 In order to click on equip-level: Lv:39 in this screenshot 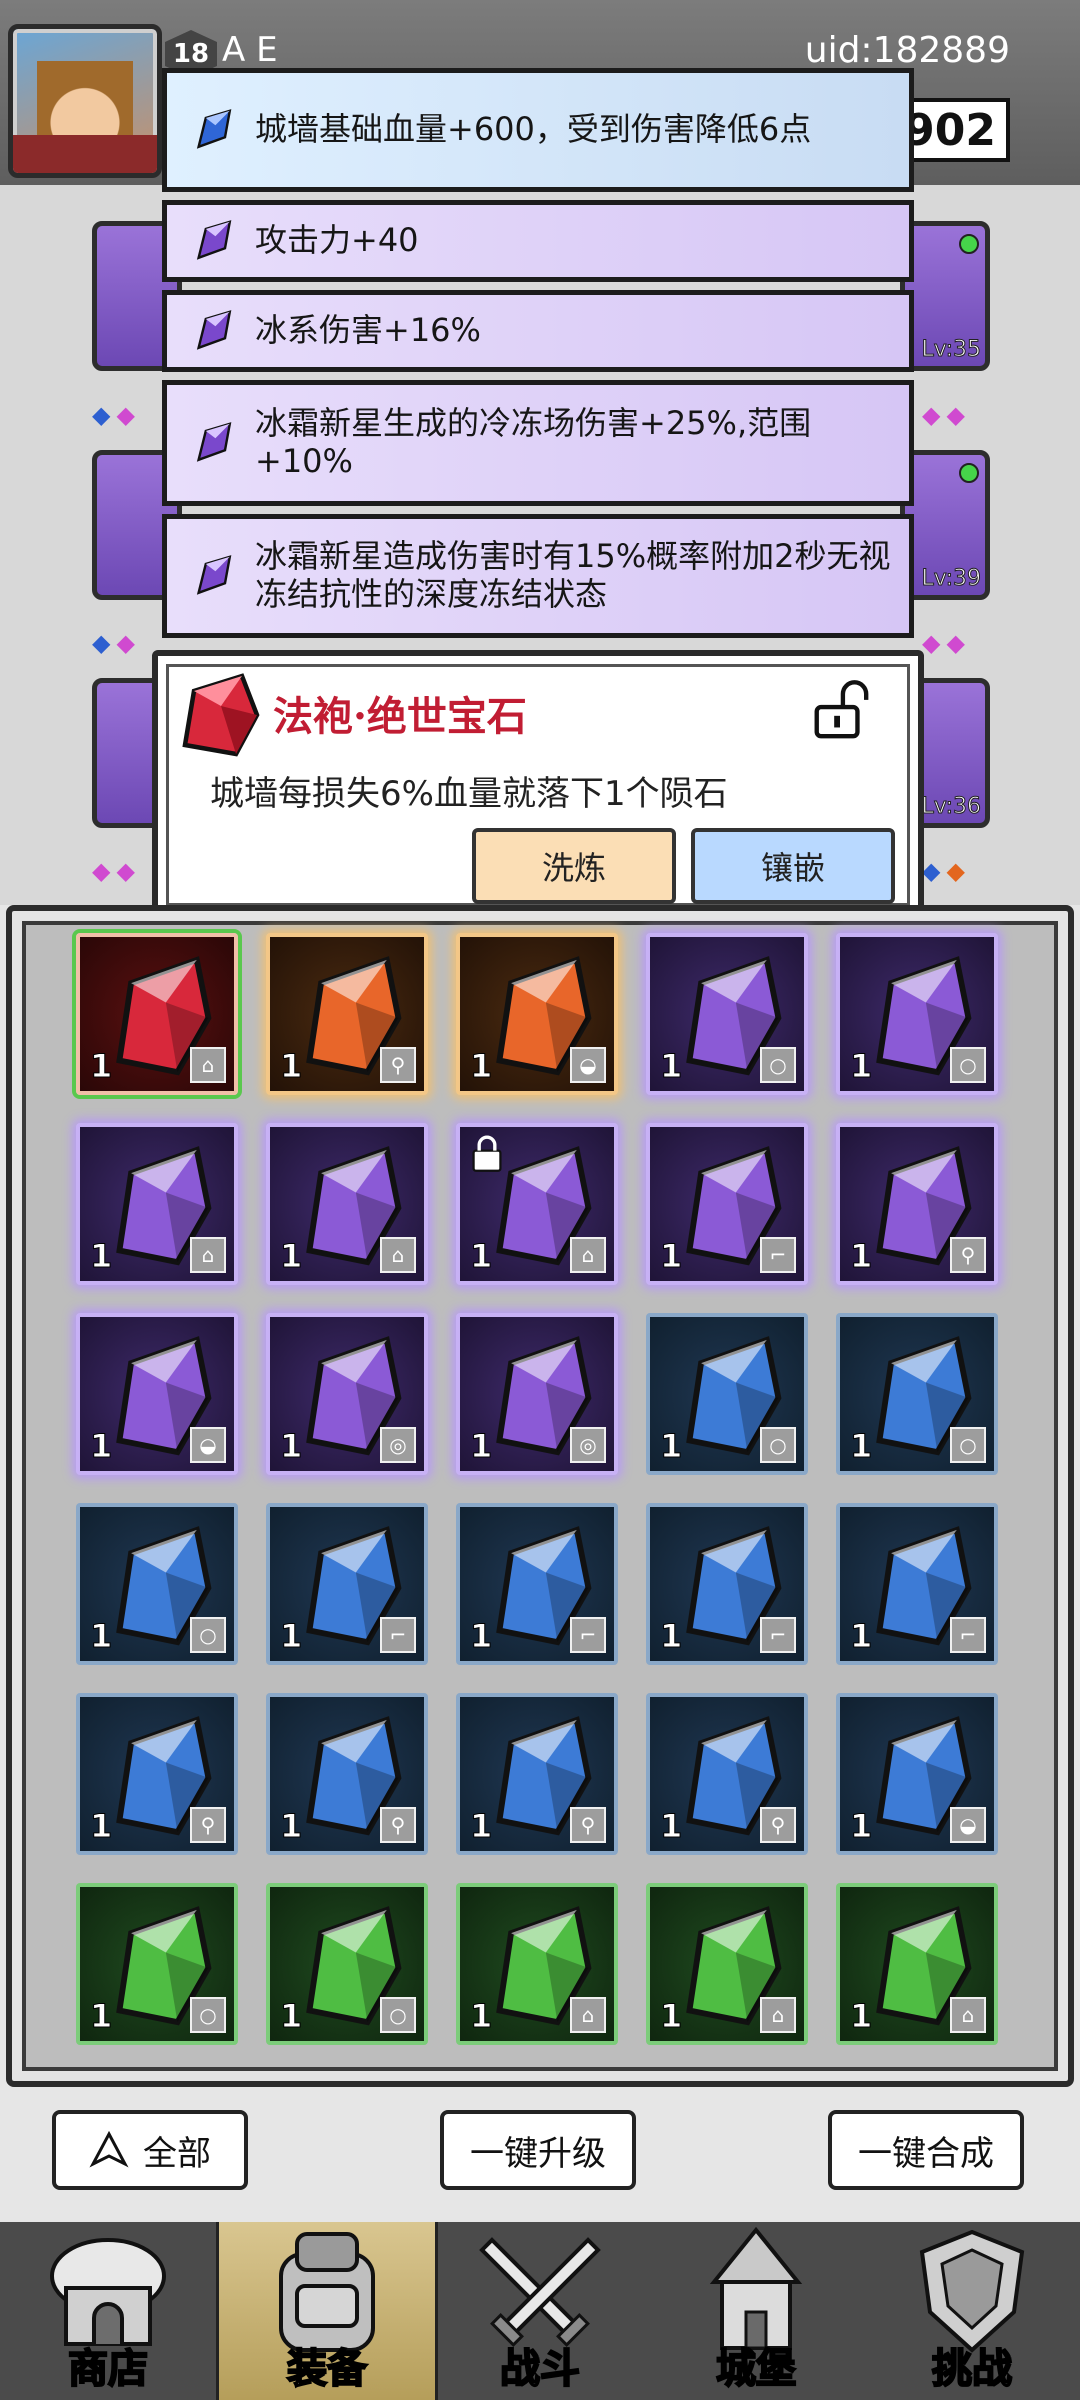, I will do `click(951, 579)`.